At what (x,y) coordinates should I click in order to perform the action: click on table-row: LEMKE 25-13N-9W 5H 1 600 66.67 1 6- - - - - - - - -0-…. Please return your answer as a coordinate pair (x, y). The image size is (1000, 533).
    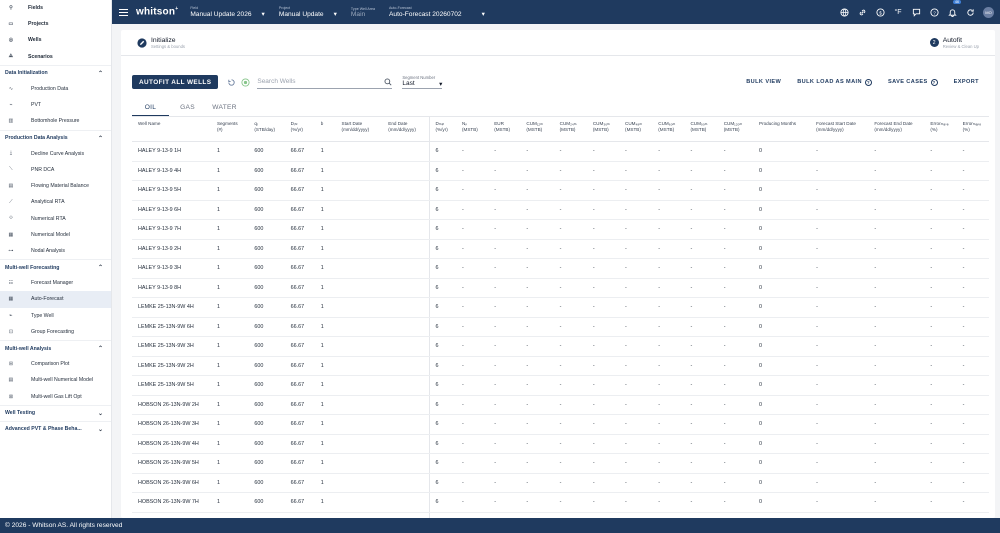
    Looking at the image, I should click on (560, 385).